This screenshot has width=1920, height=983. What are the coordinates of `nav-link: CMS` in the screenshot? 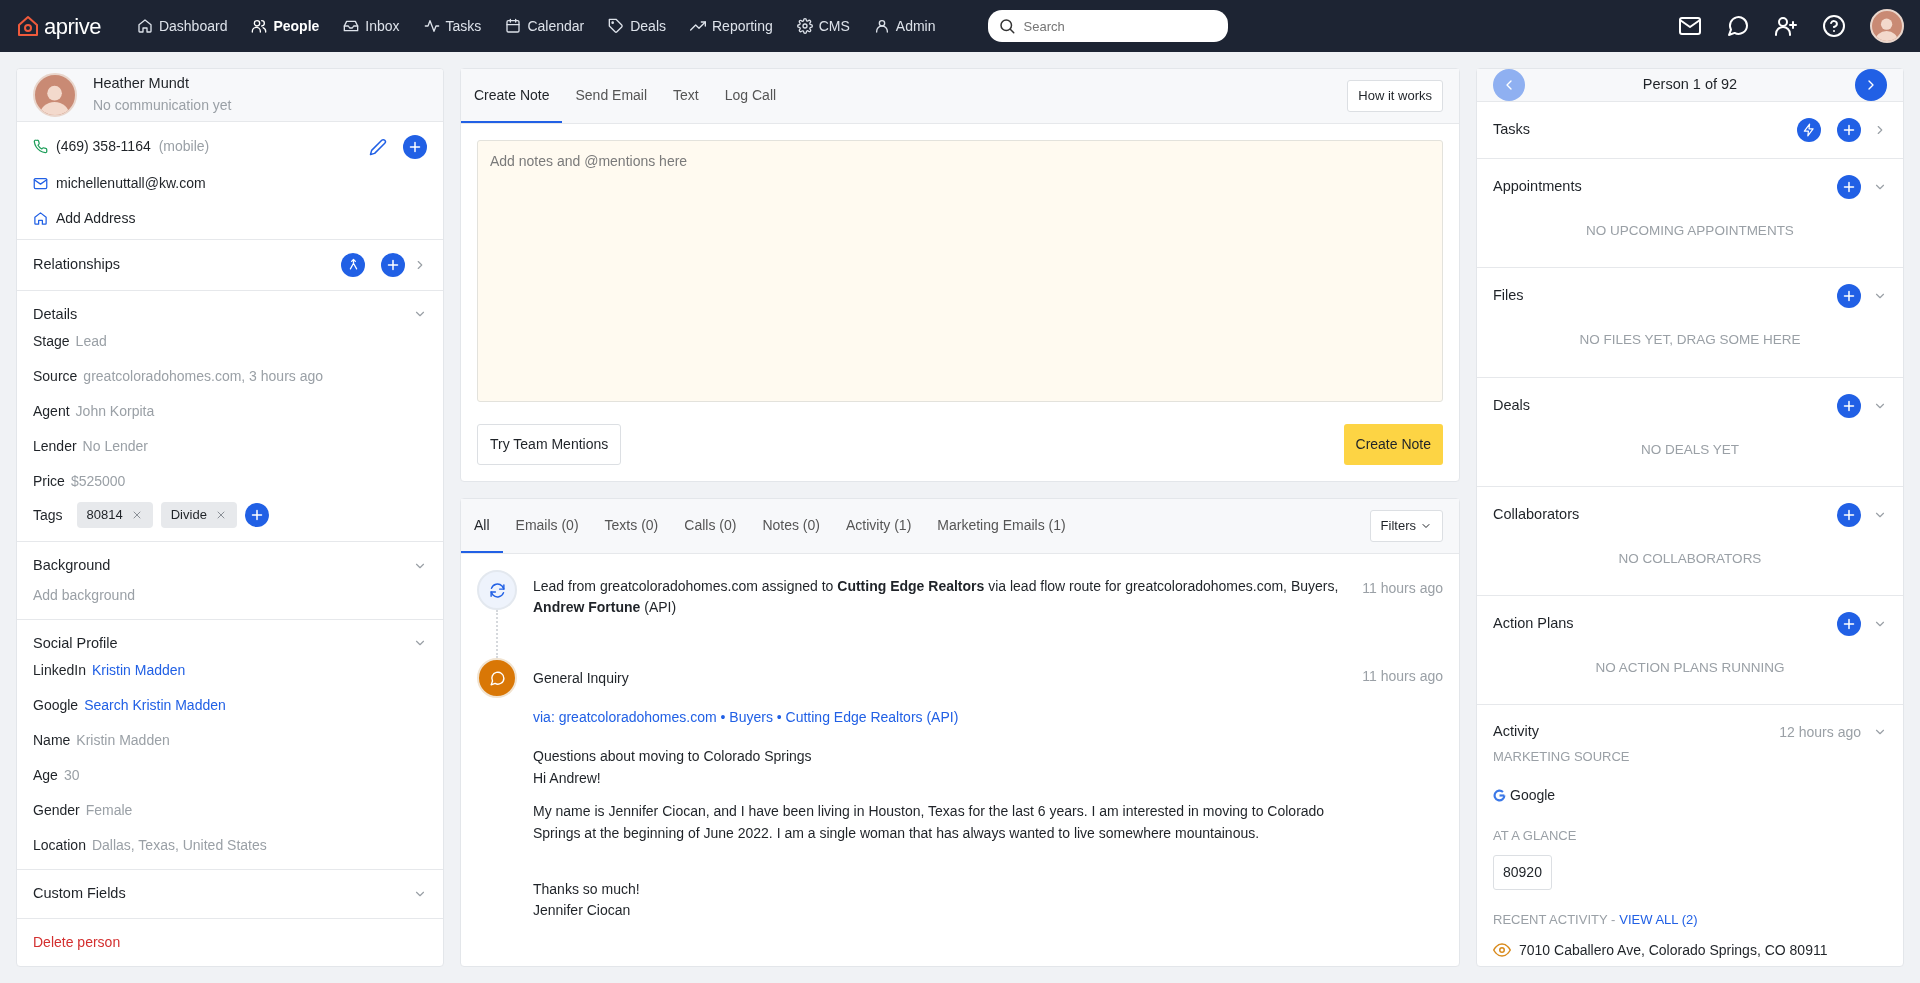 It's located at (823, 26).